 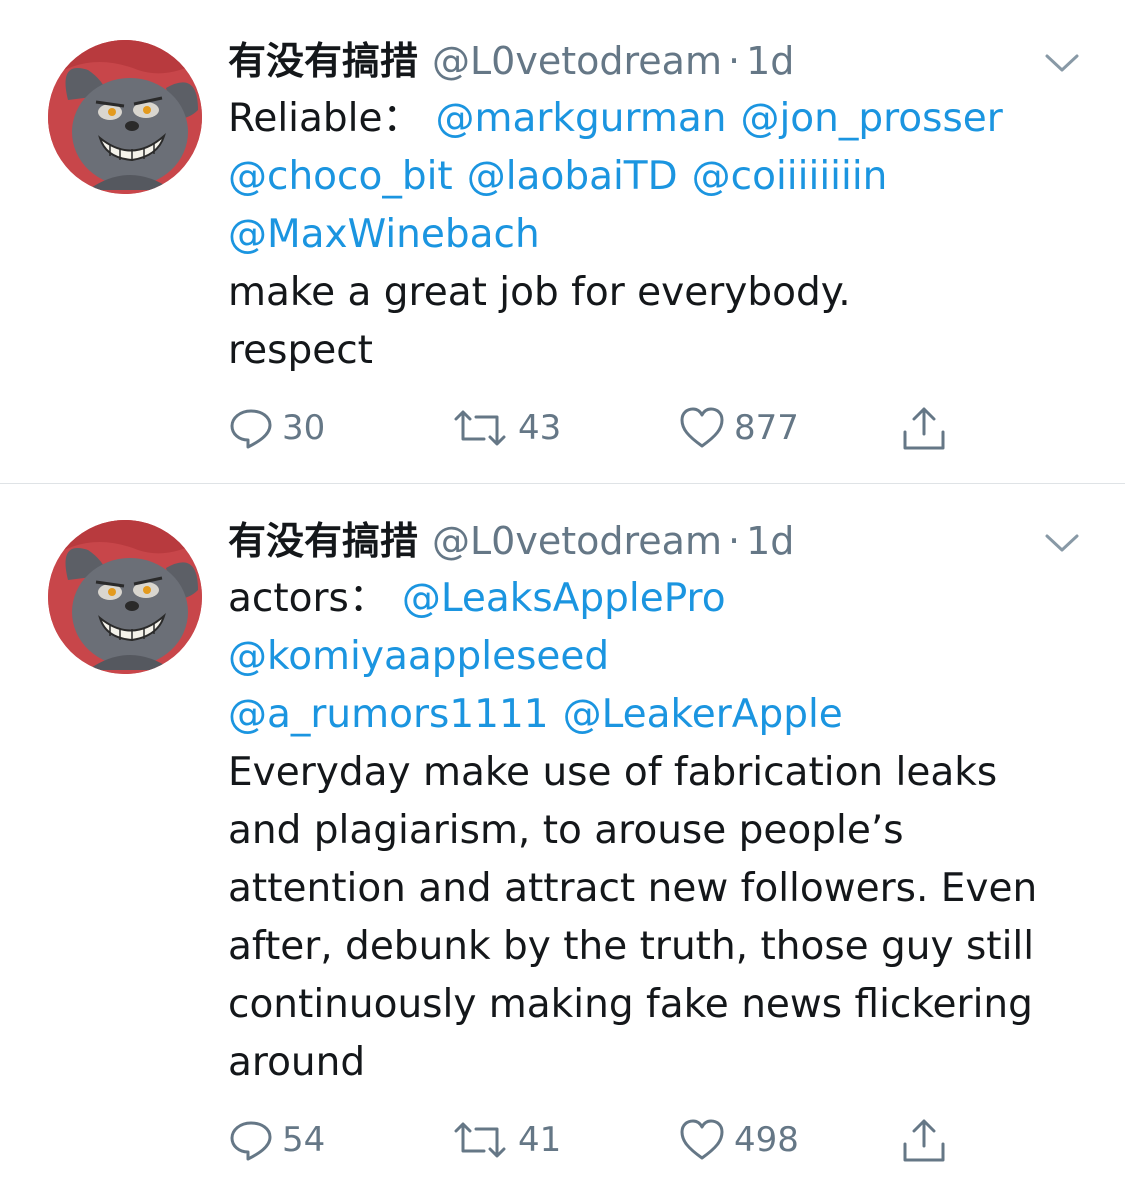 What do you see at coordinates (276, 1140) in the screenshot?
I see `reply-button: 54` at bounding box center [276, 1140].